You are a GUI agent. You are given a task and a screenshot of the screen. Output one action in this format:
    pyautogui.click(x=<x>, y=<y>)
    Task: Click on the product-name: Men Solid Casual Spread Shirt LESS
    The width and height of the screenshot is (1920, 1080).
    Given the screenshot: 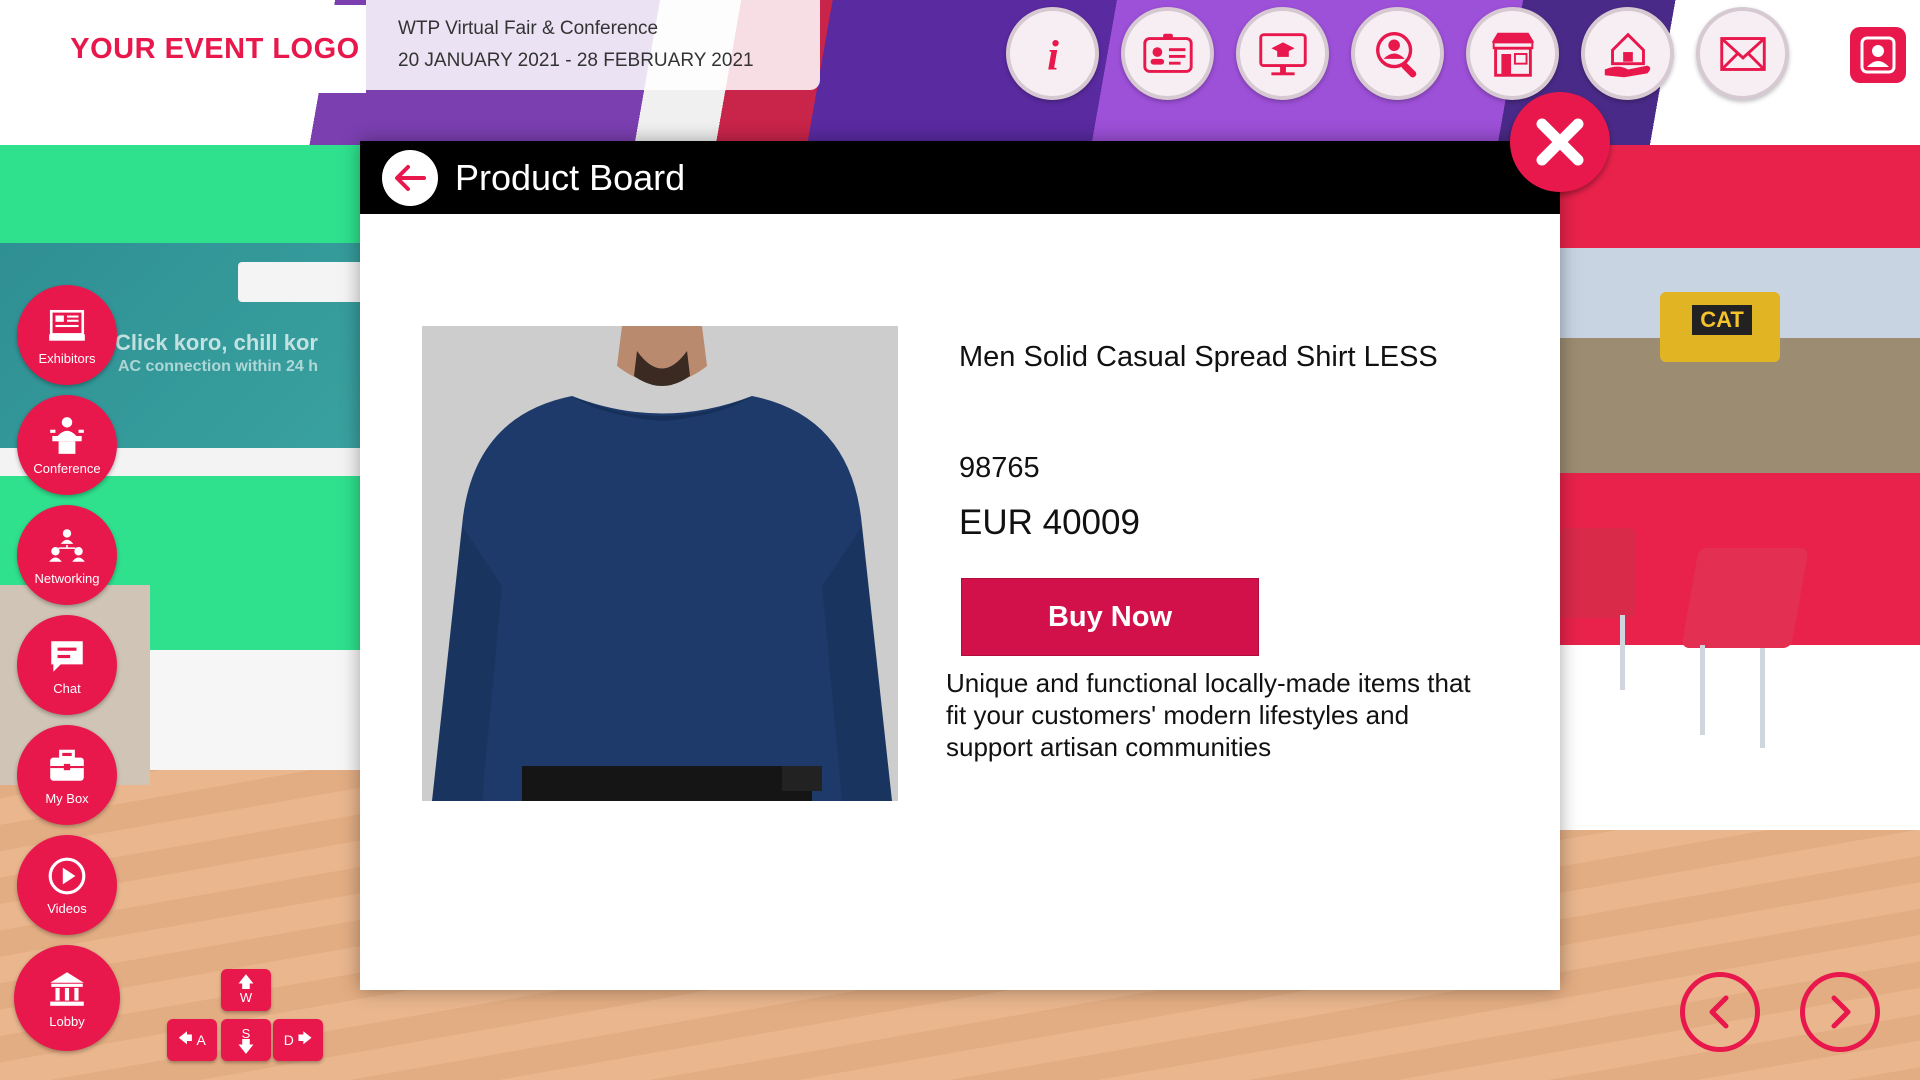 What is the action you would take?
    pyautogui.click(x=1198, y=357)
    